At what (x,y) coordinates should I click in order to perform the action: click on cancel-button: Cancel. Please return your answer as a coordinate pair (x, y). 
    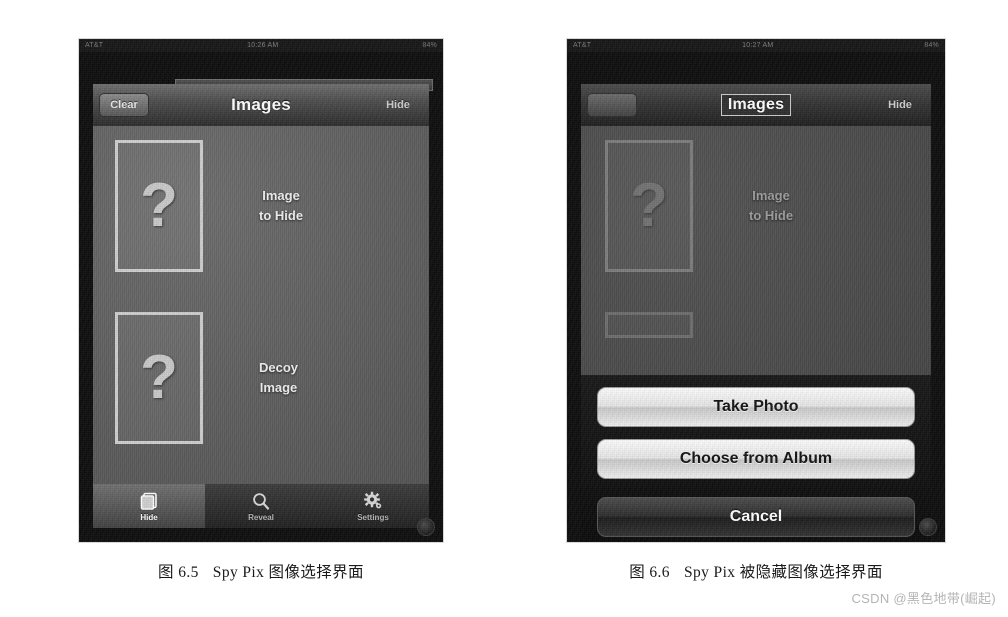
    Looking at the image, I should click on (756, 517).